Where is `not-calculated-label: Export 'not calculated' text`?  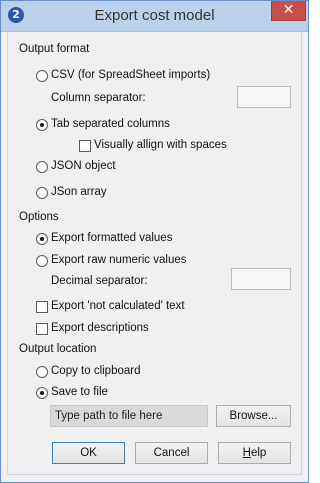 not-calculated-label: Export 'not calculated' text is located at coordinates (118, 306).